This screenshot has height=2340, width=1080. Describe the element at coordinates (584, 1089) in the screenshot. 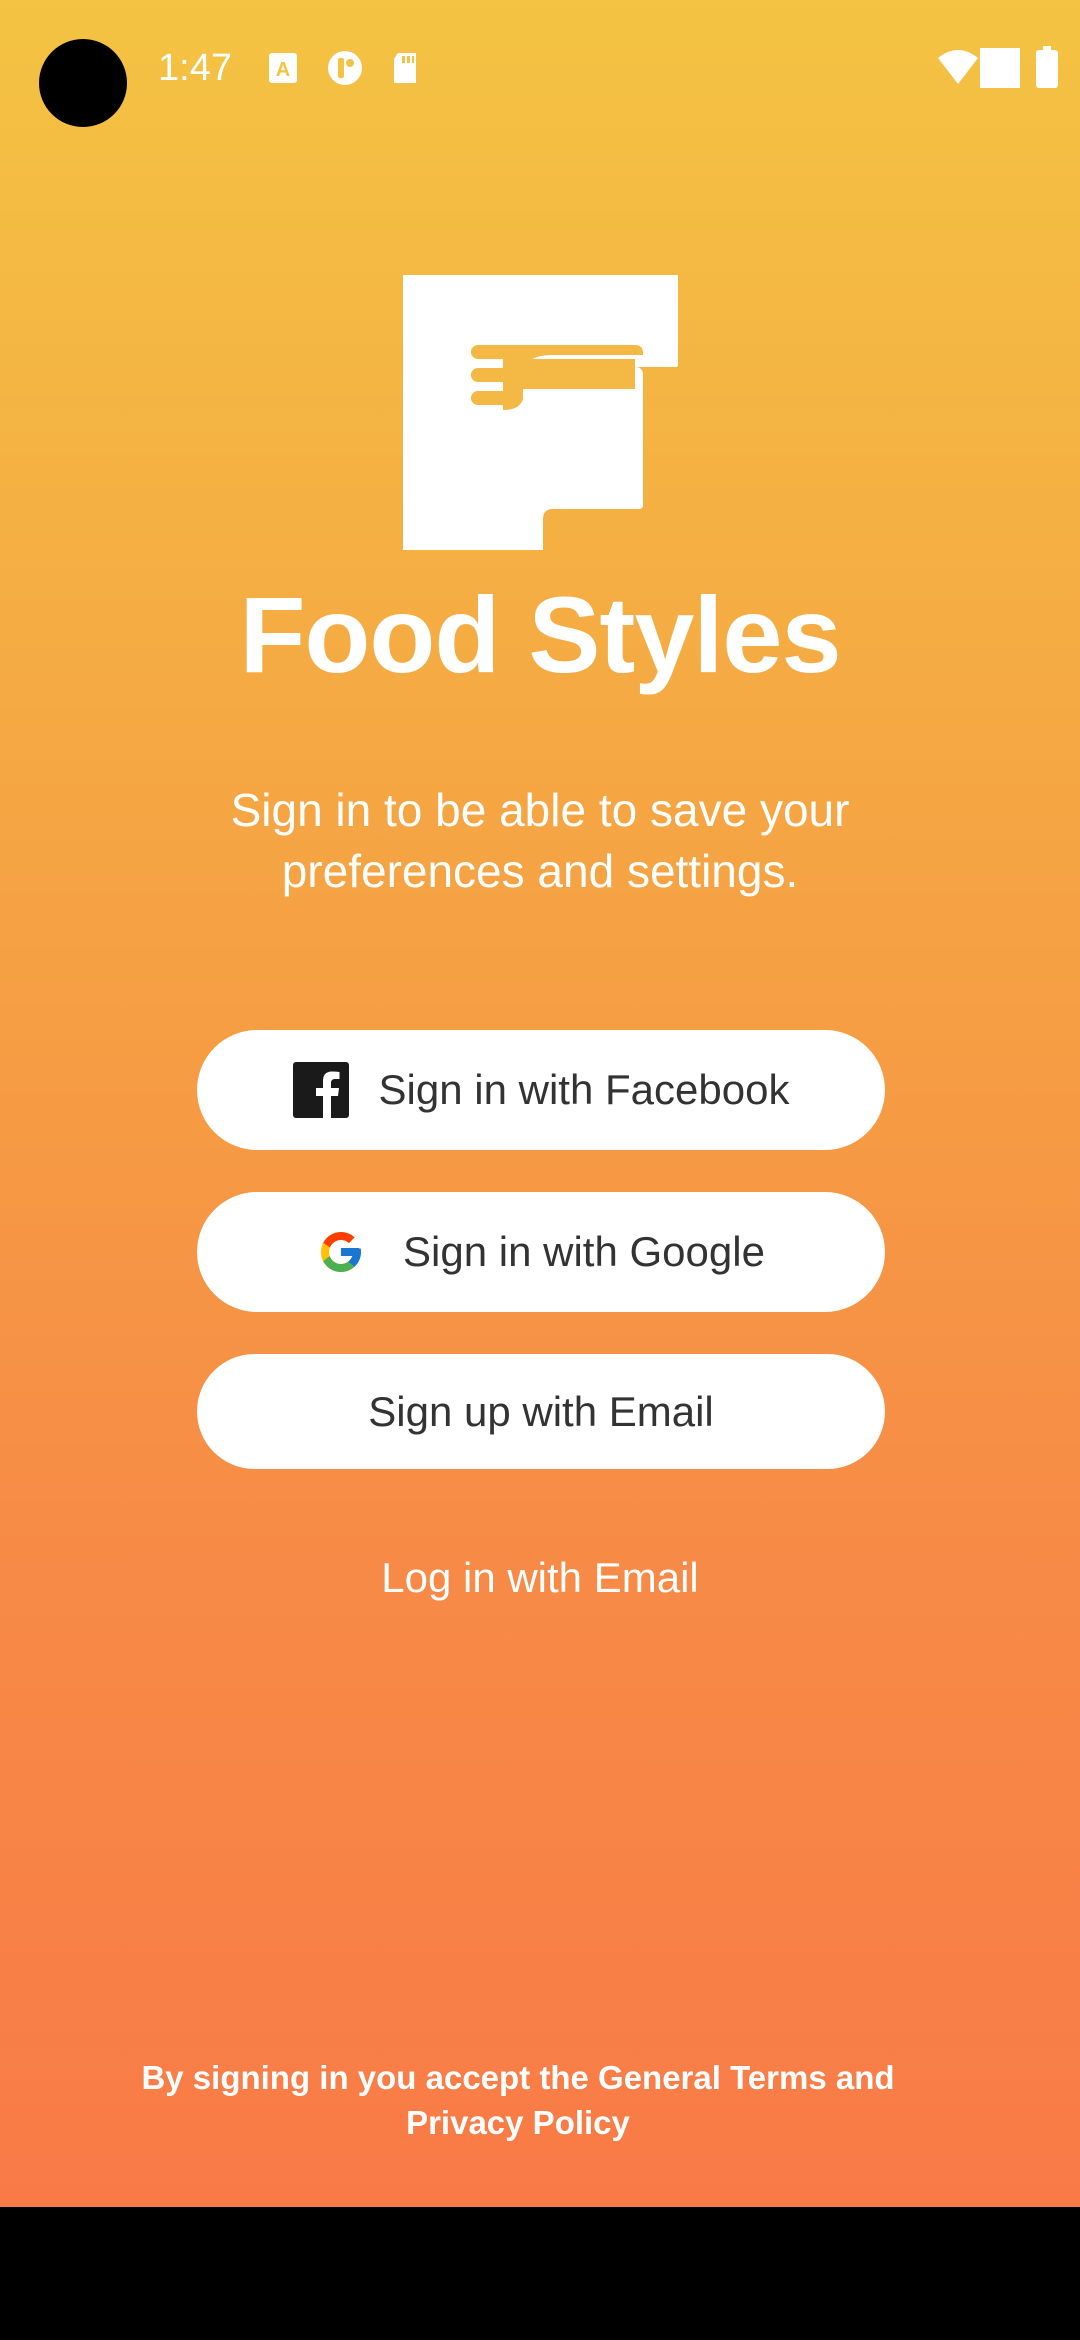

I see `sign-in-facebook-label: Sign in with Facebook` at that location.